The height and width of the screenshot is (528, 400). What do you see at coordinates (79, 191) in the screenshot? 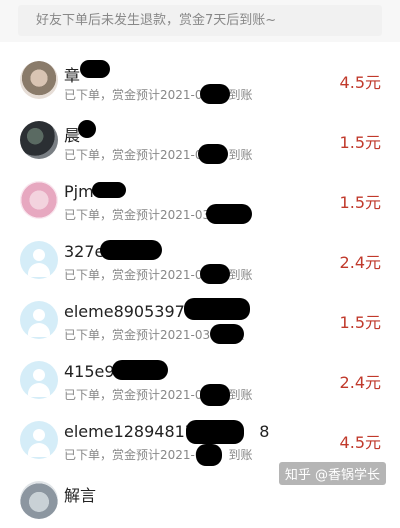
I see `friend-name: Pjm` at bounding box center [79, 191].